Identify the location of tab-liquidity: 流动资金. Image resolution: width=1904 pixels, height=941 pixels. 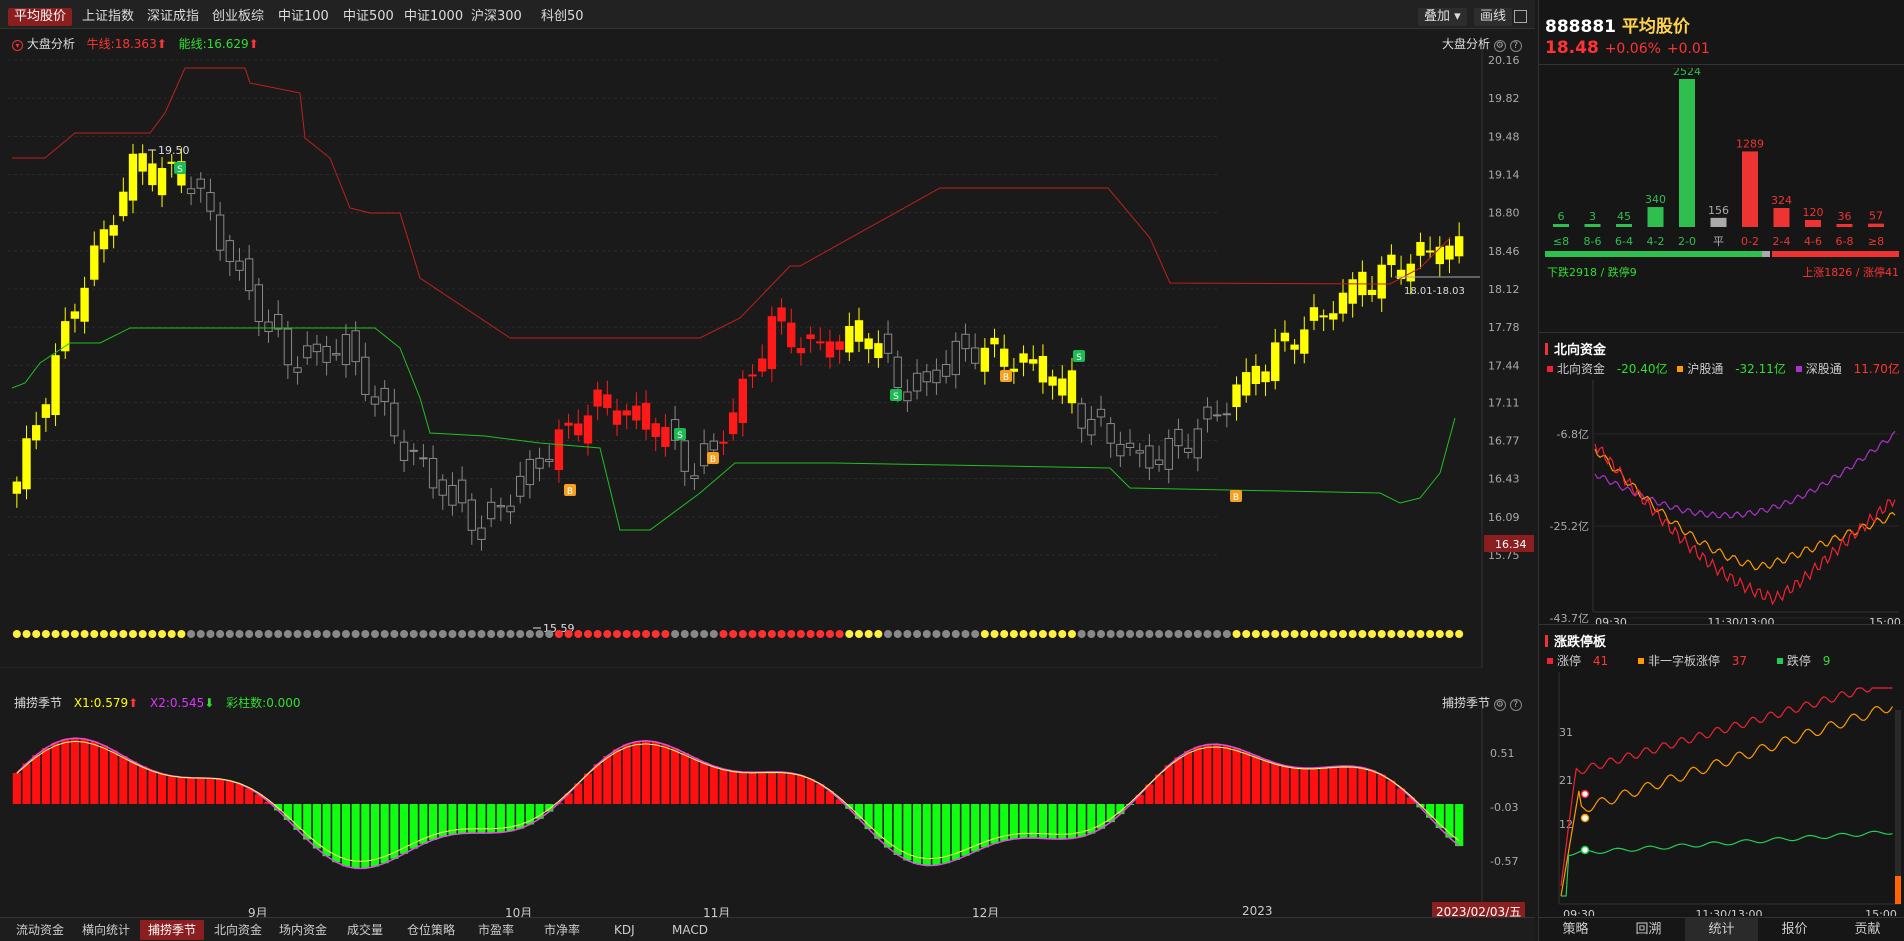
(40, 930).